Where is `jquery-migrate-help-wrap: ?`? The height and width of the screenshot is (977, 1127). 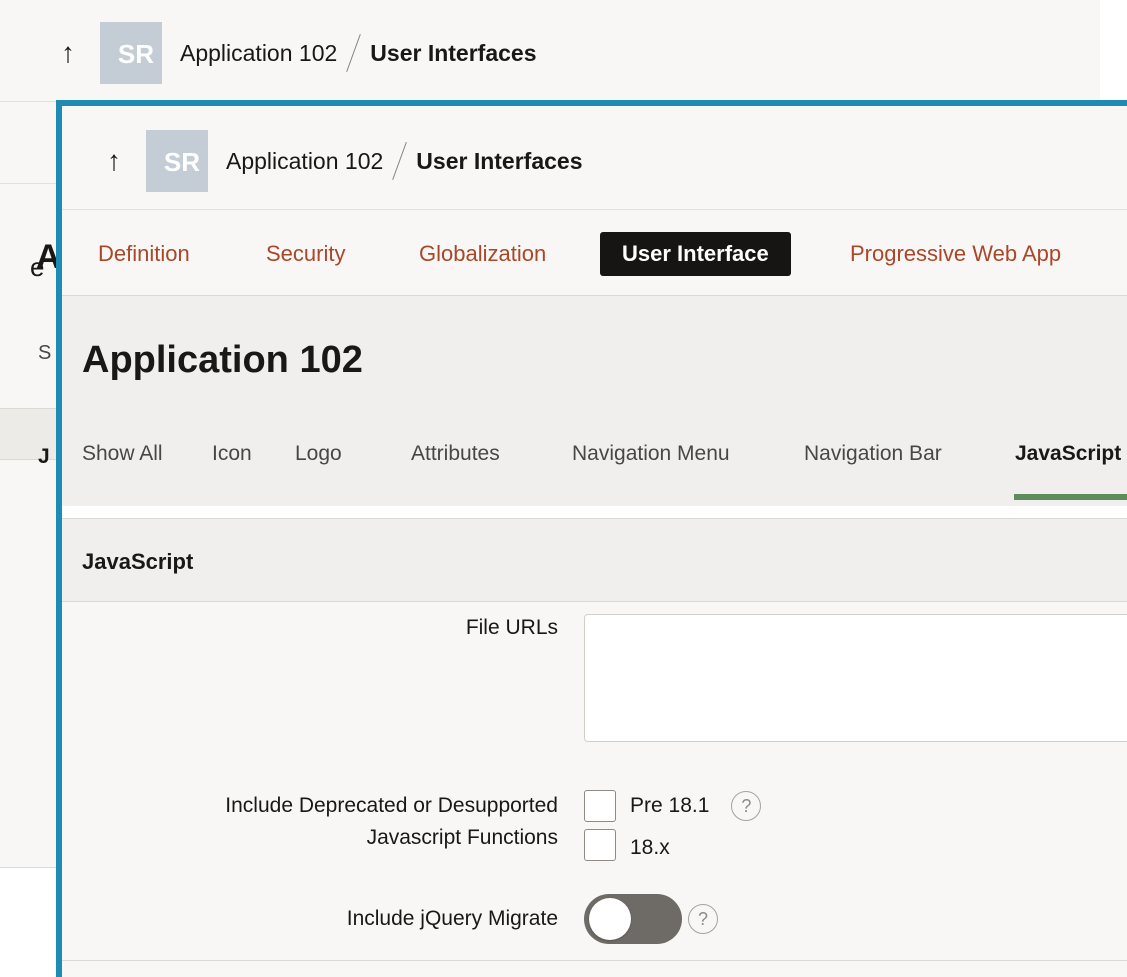
jquery-migrate-help-wrap: ? is located at coordinates (692, 919).